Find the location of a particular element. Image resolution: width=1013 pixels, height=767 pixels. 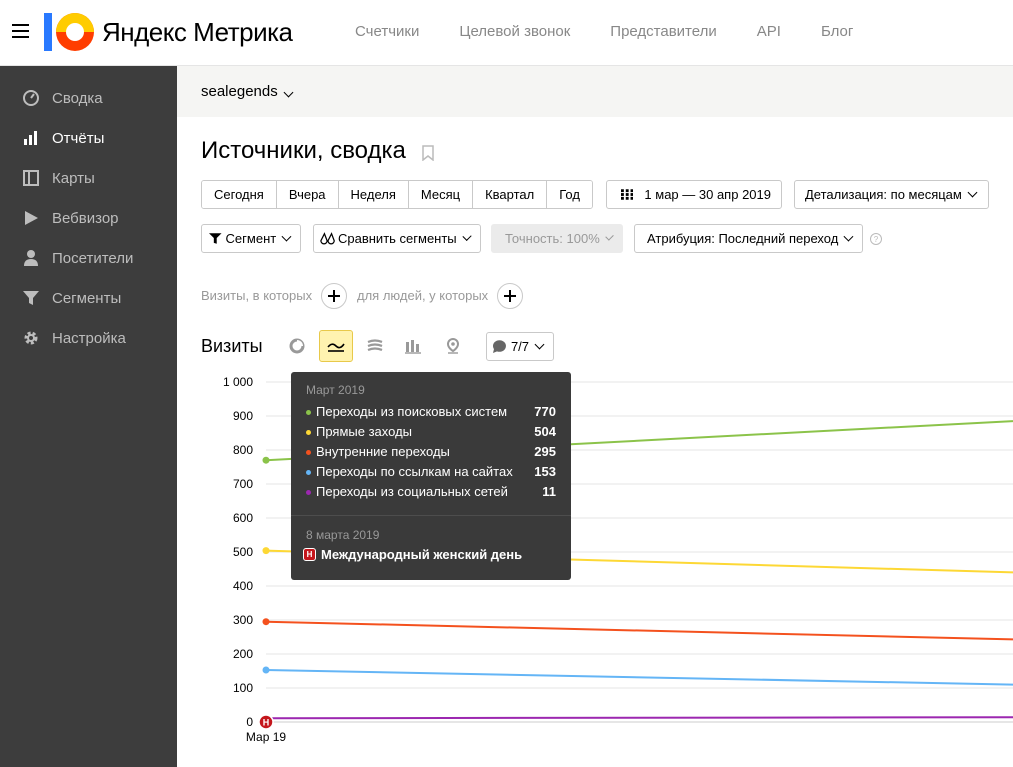

map-chart-button is located at coordinates (453, 346).